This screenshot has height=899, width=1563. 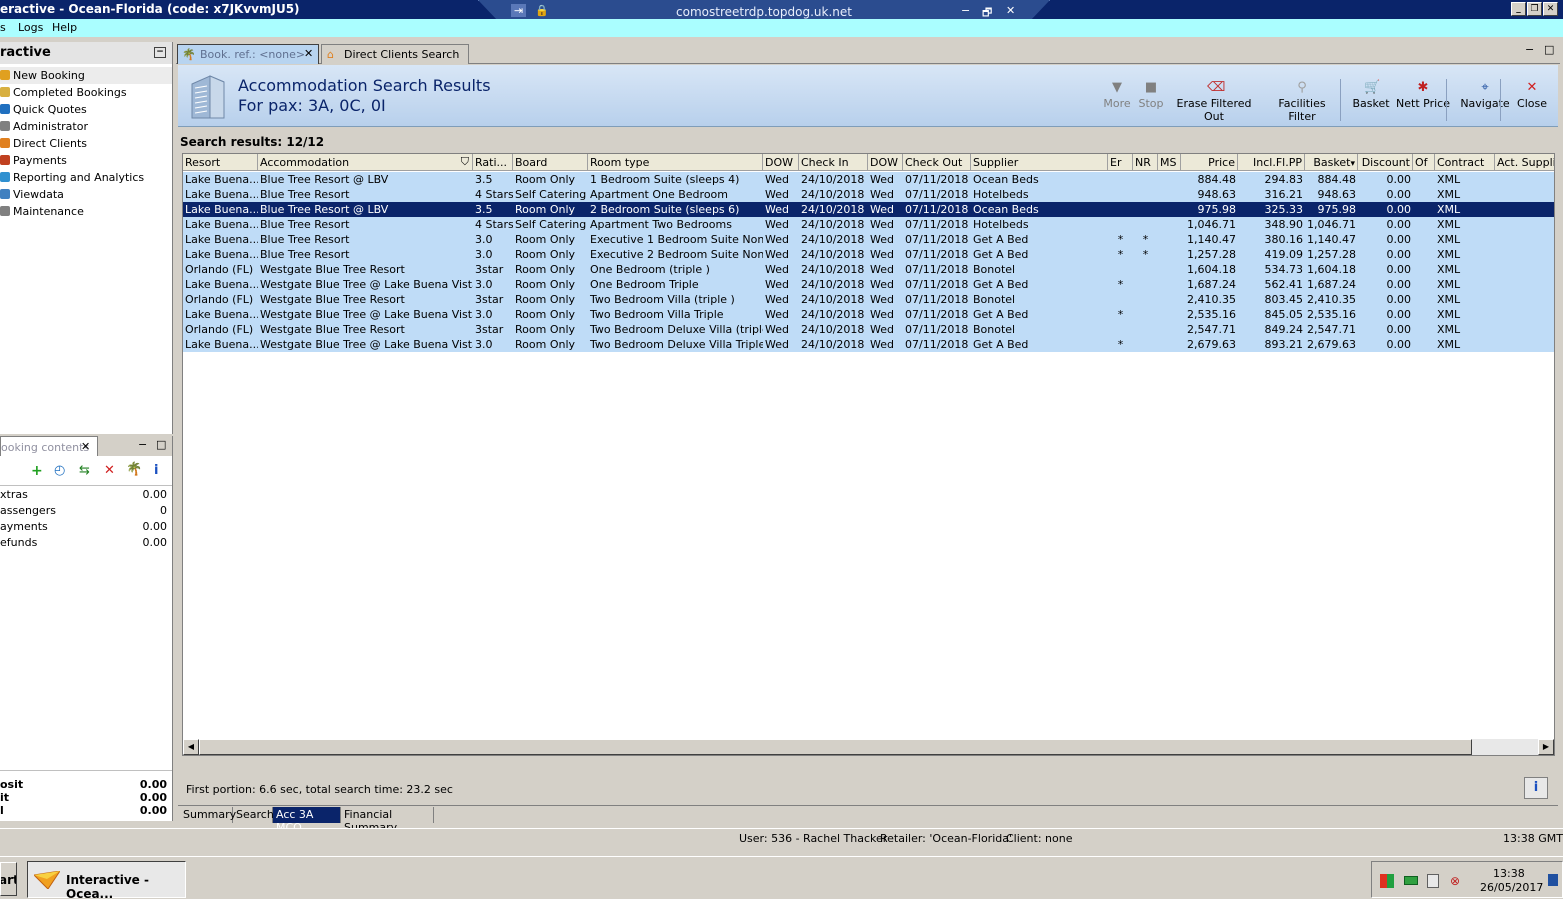 What do you see at coordinates (156, 470) in the screenshot?
I see `info-icon: i` at bounding box center [156, 470].